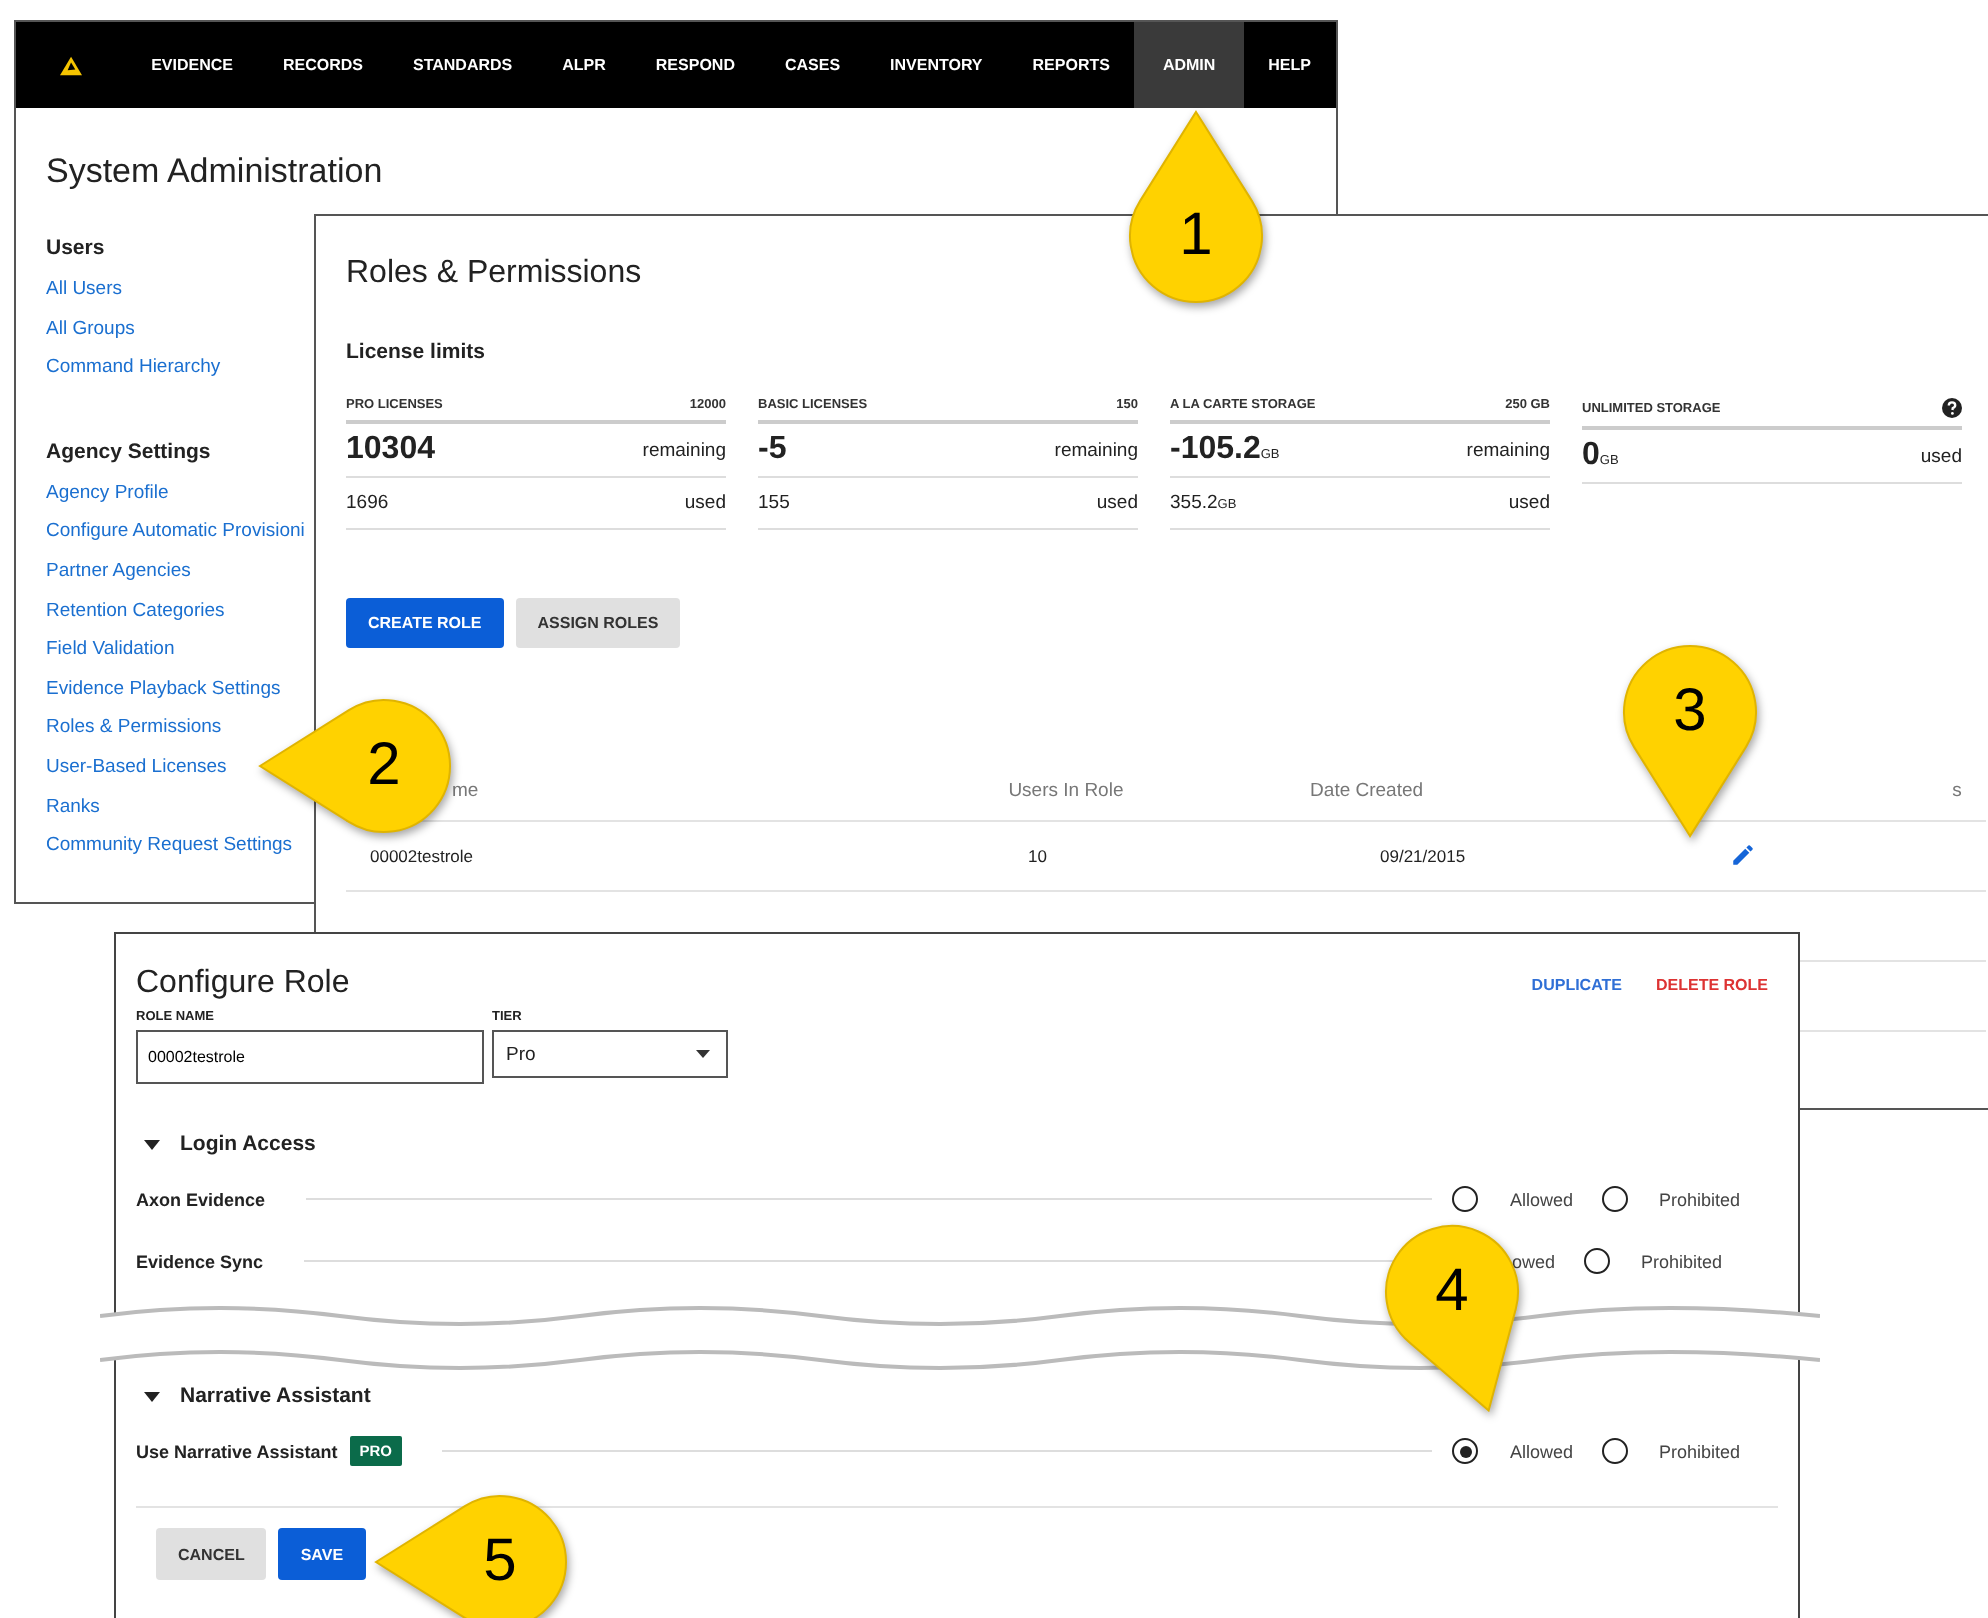 The width and height of the screenshot is (1988, 1618). I want to click on page-title: System Administration, so click(215, 172).